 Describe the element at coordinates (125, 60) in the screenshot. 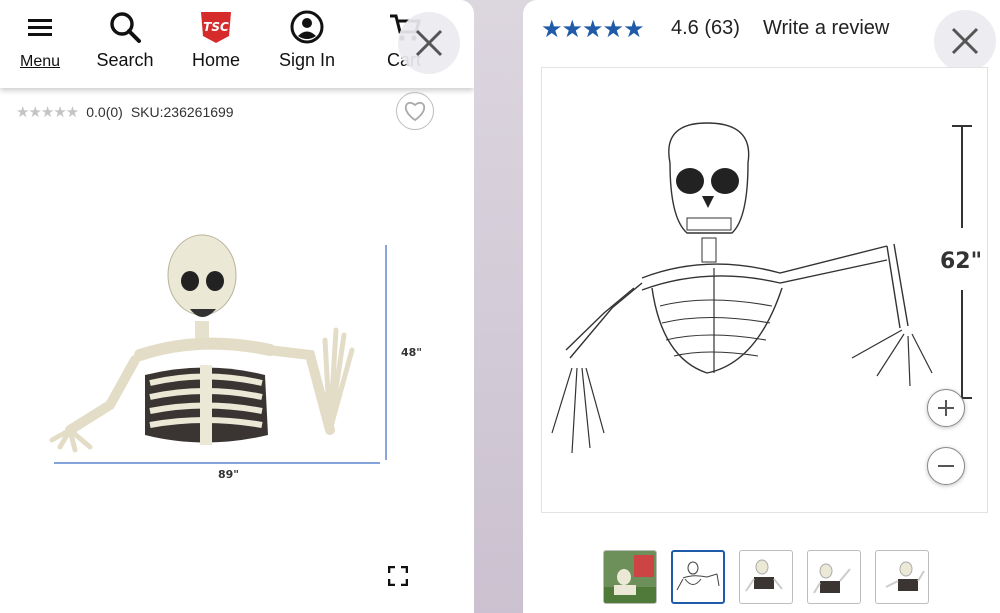

I see `search-label: Search` at that location.